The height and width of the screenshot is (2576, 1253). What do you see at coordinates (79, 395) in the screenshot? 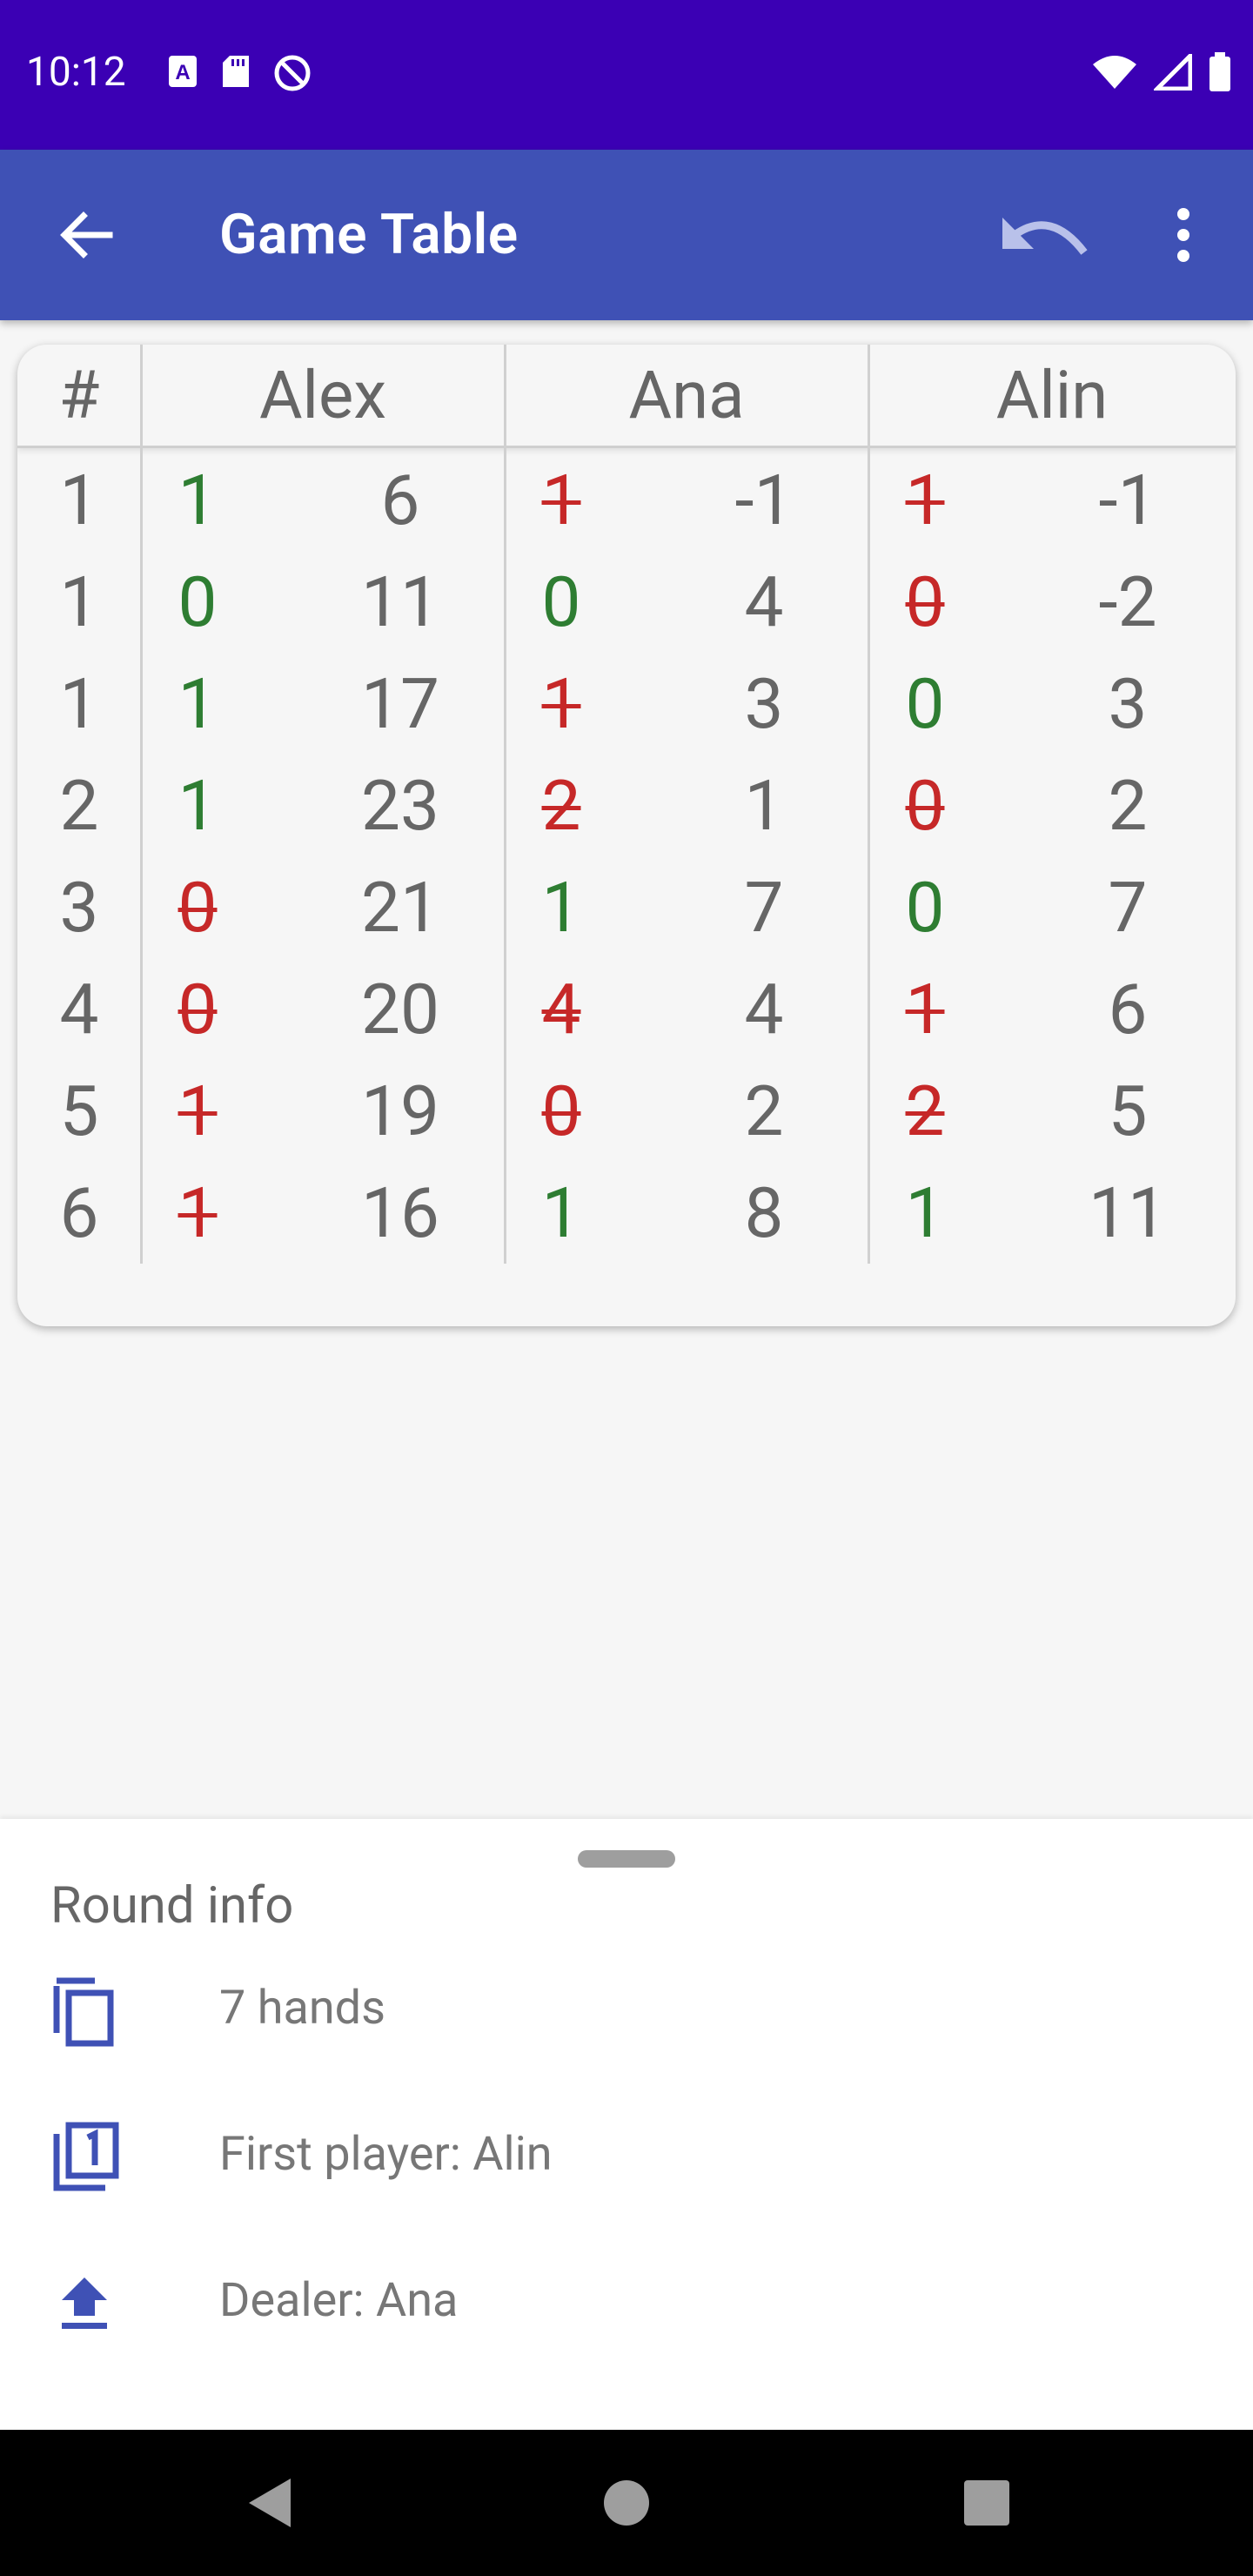
I see `header-round: #` at bounding box center [79, 395].